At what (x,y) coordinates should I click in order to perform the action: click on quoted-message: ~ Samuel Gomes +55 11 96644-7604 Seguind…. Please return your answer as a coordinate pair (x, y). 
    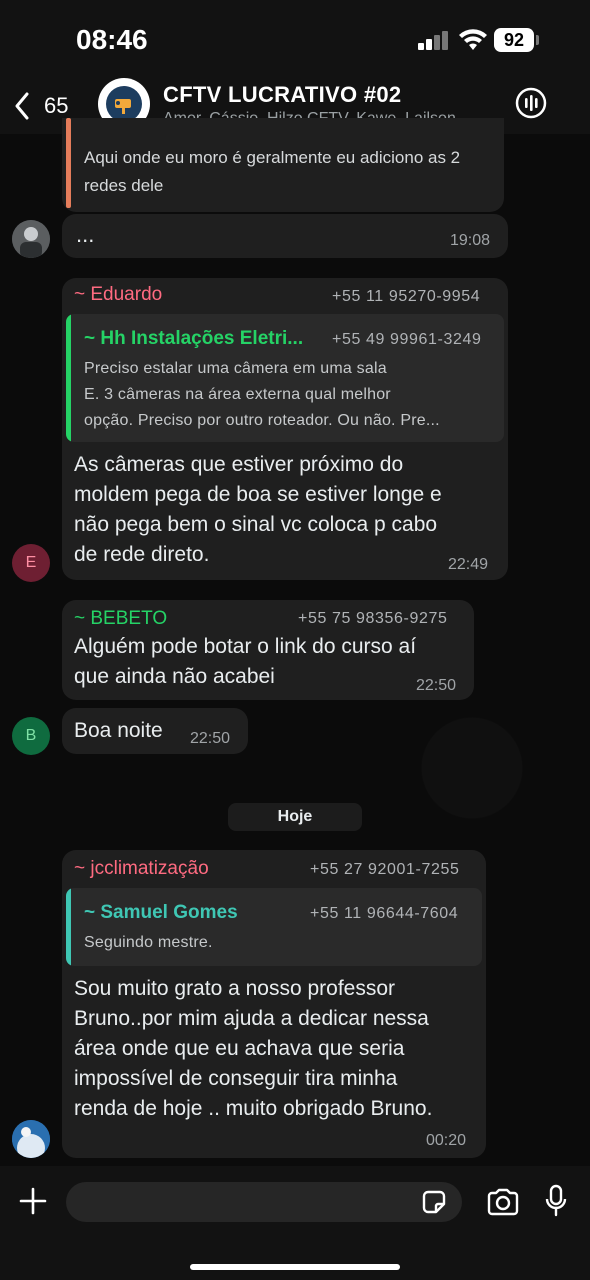
    Looking at the image, I should click on (274, 927).